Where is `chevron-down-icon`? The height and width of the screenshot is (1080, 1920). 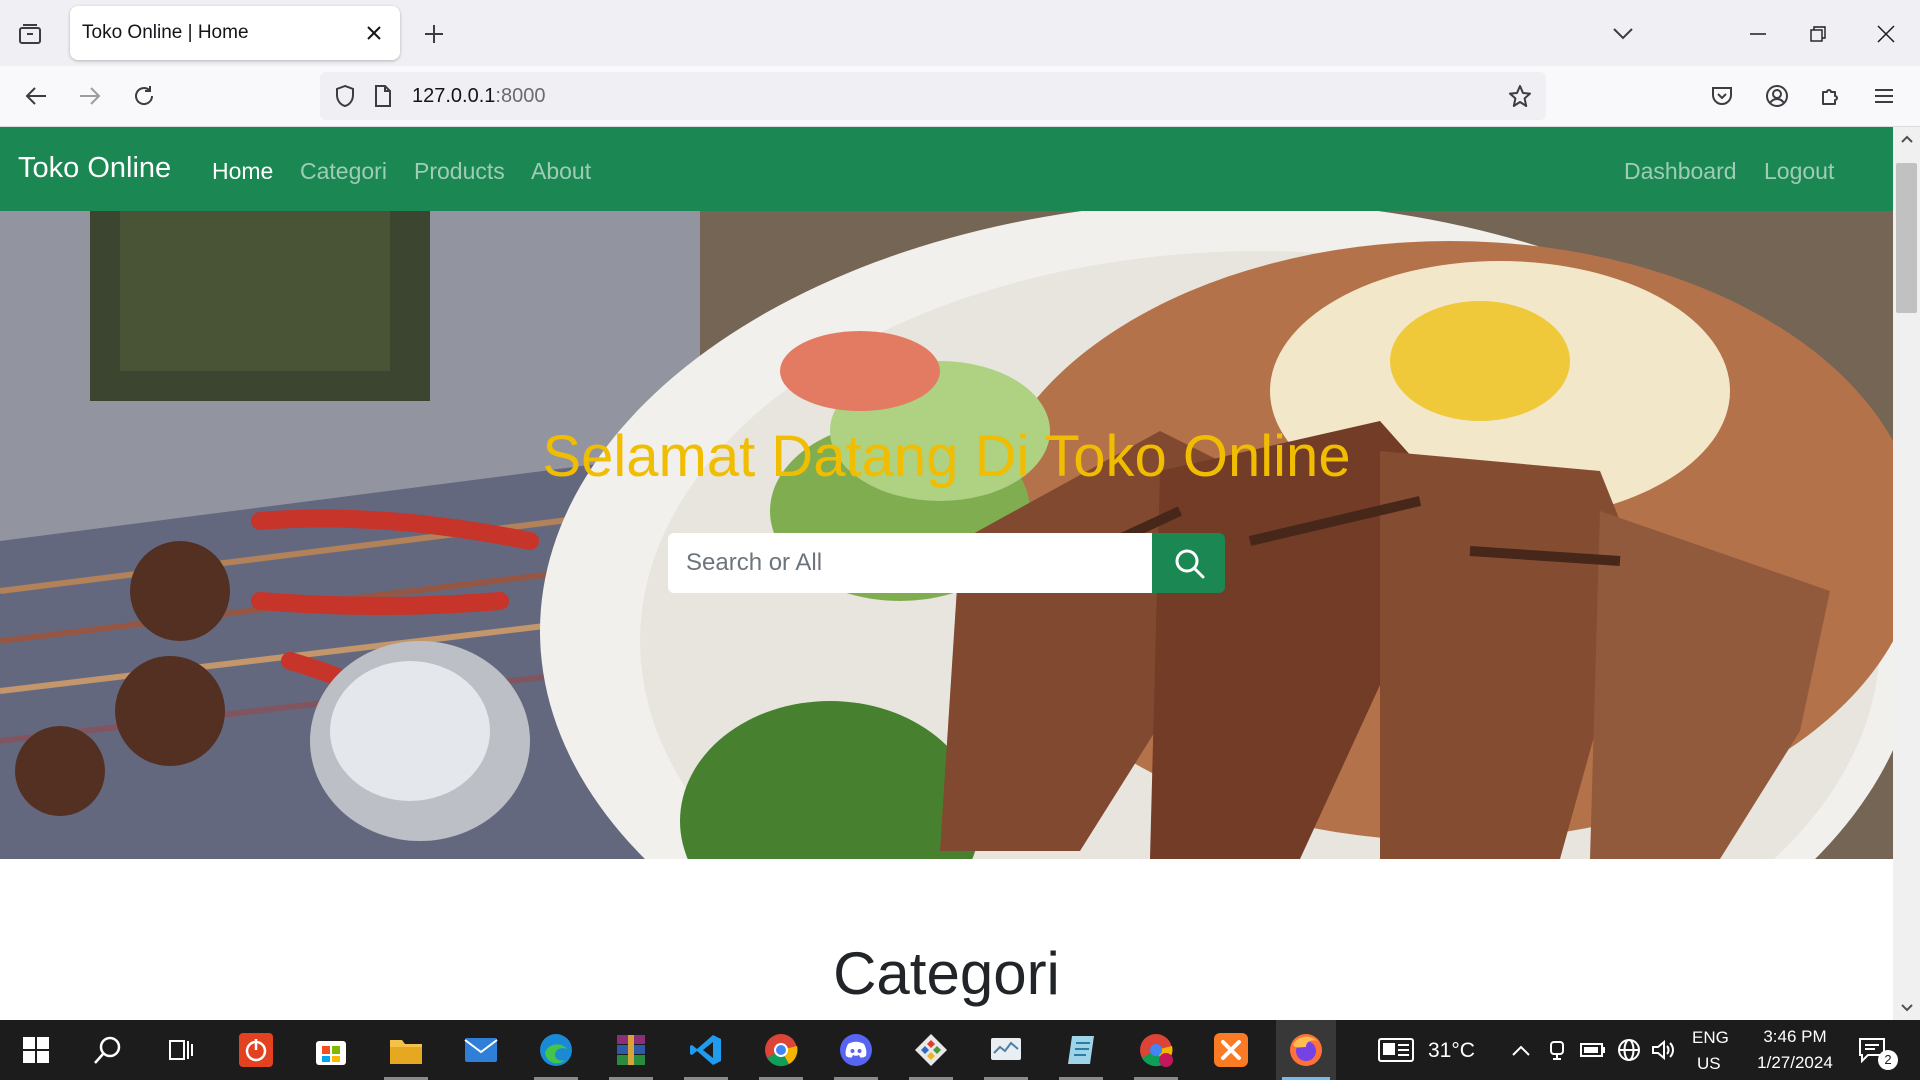 chevron-down-icon is located at coordinates (1623, 34).